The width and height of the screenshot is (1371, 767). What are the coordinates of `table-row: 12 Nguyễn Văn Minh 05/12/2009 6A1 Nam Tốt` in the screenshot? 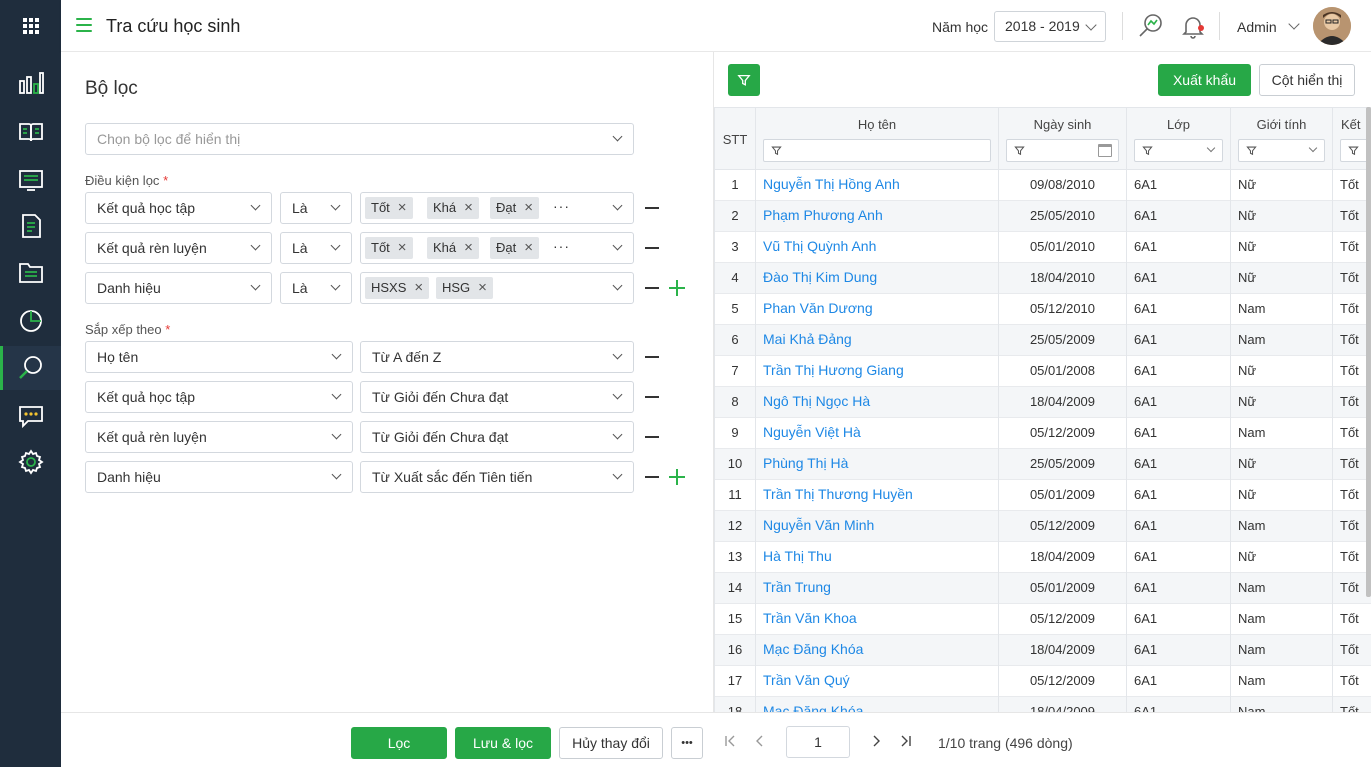 It's located at (1043, 526).